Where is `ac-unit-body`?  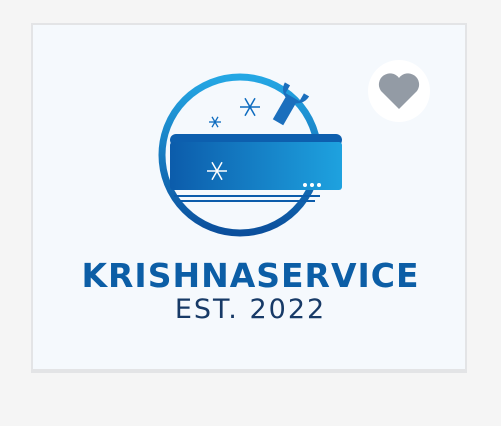
ac-unit-body is located at coordinates (256, 166).